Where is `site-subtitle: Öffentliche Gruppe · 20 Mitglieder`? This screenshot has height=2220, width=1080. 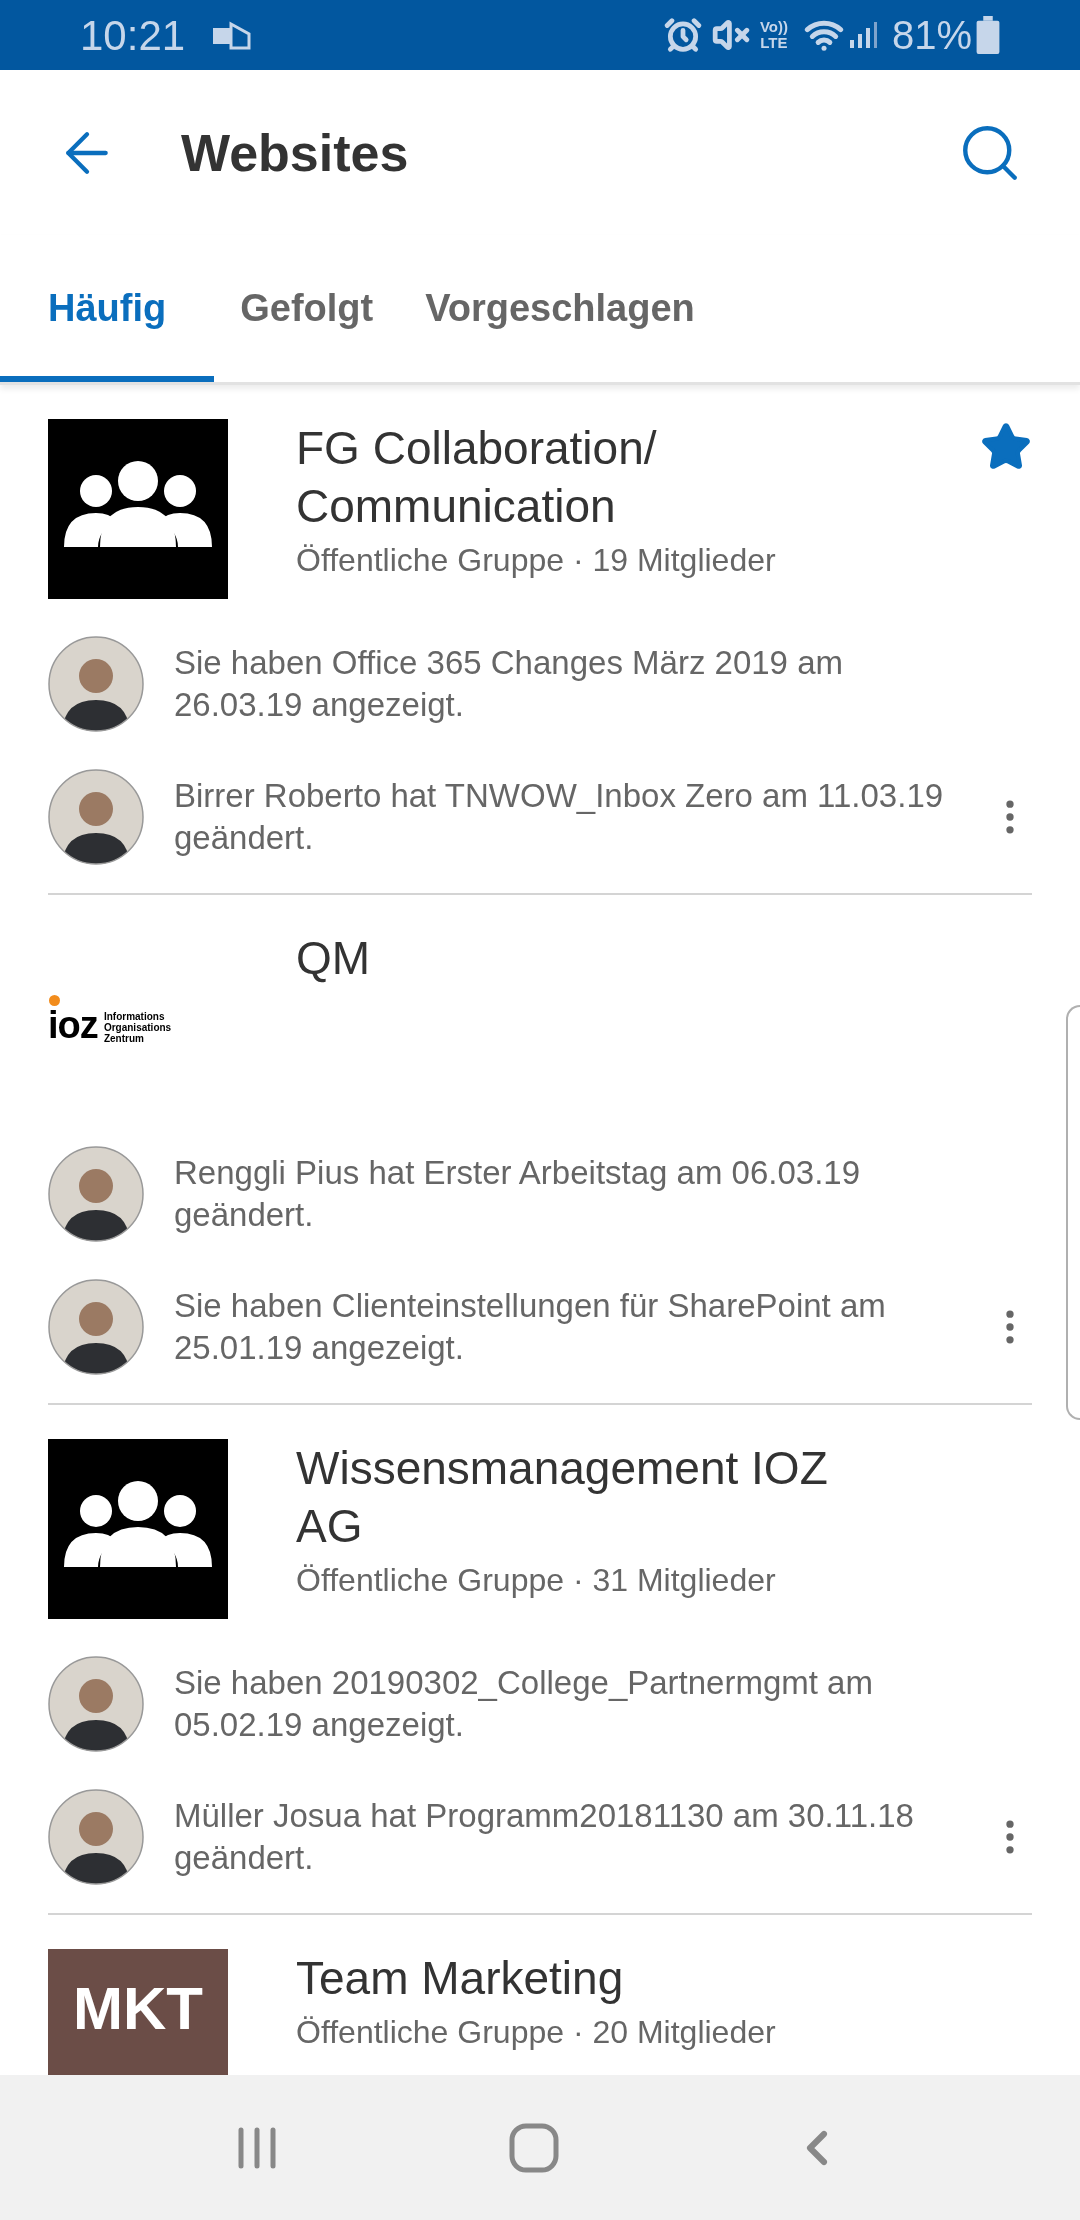 site-subtitle: Öffentliche Gruppe · 20 Mitglieder is located at coordinates (536, 2032).